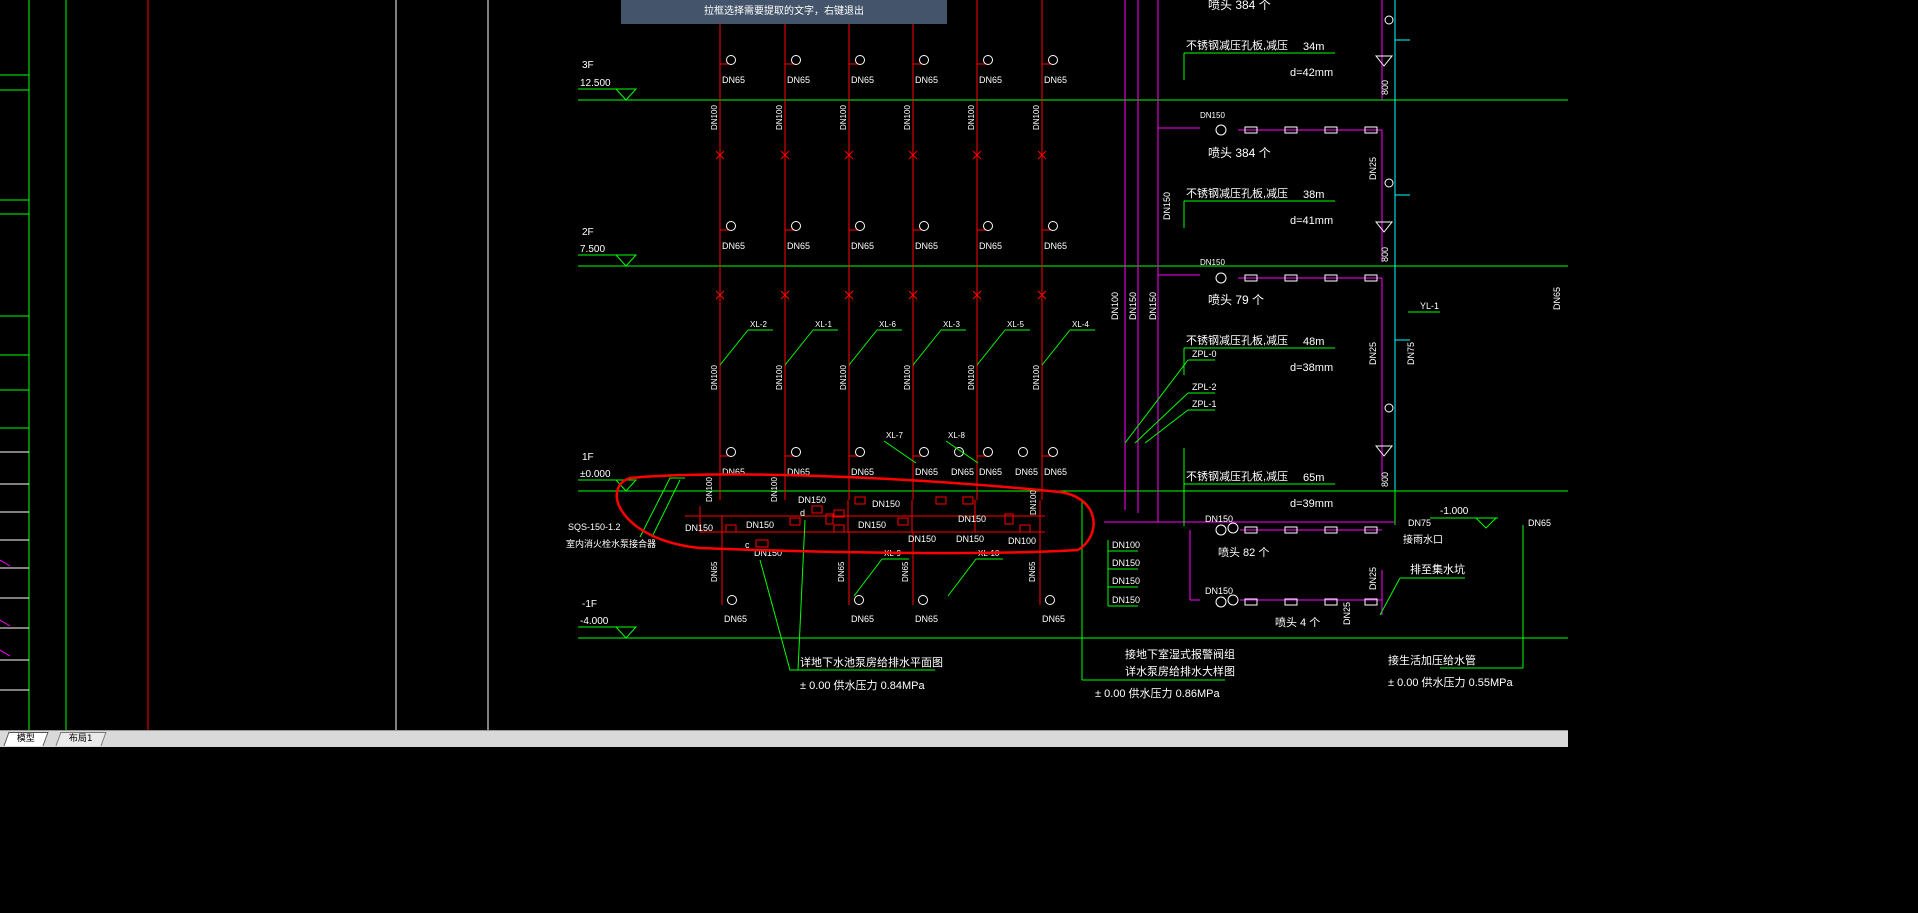  Describe the element at coordinates (594, 621) in the screenshot. I see `svg-text: -4.000` at that location.